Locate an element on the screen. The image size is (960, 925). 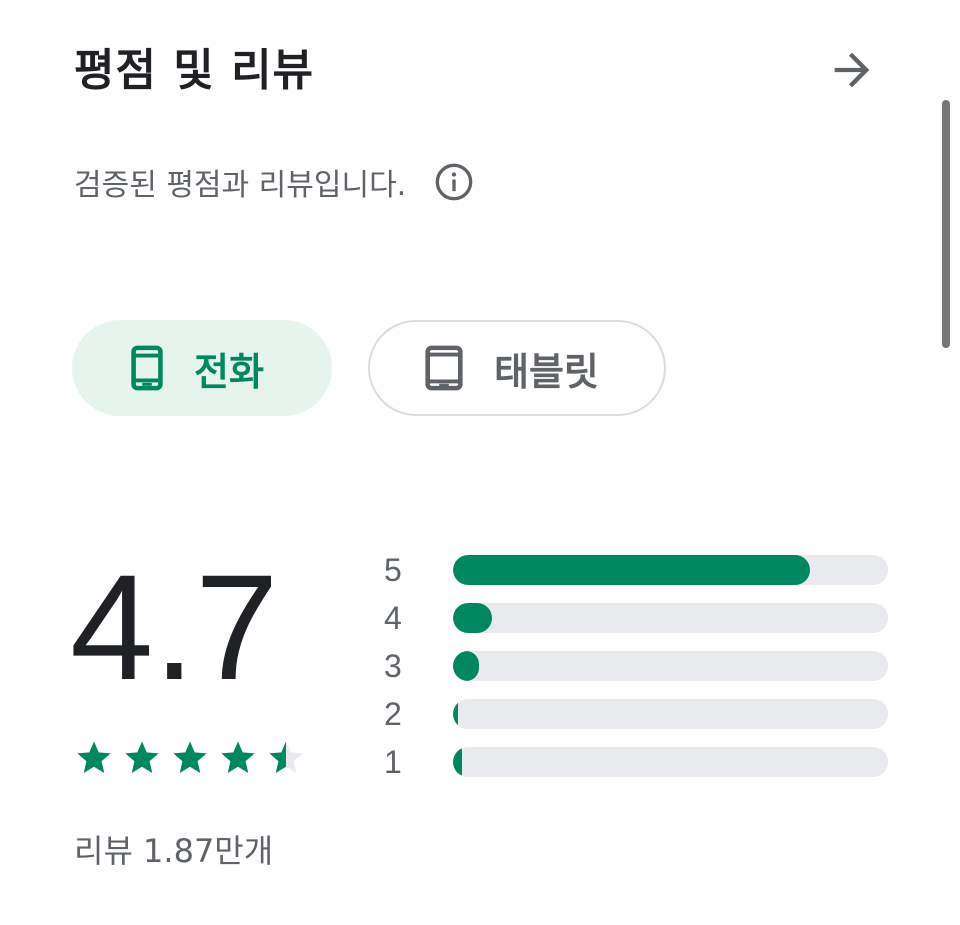
star-half-icon is located at coordinates (286, 757).